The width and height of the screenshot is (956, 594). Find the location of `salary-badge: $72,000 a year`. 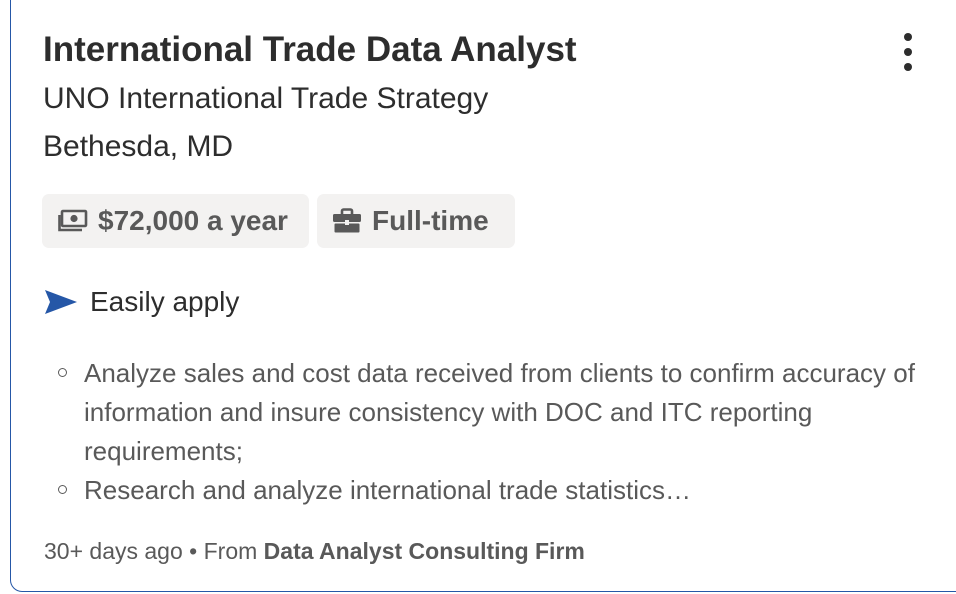

salary-badge: $72,000 a year is located at coordinates (175, 221).